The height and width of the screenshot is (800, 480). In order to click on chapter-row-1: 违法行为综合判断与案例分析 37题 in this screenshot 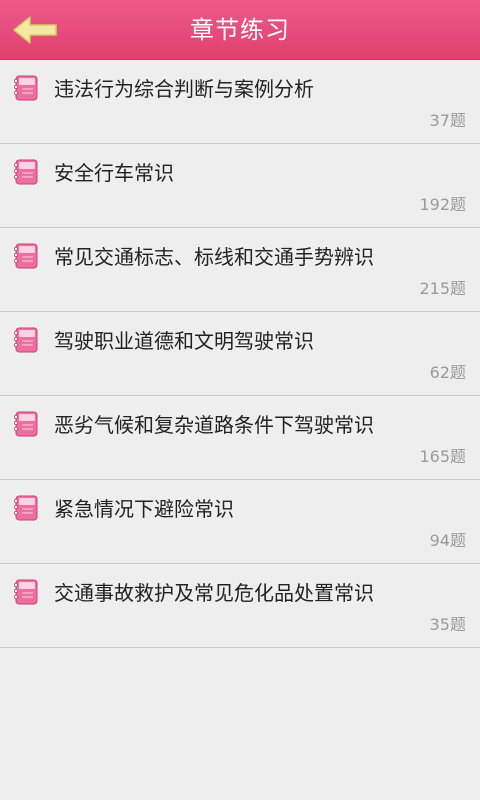, I will do `click(240, 102)`.